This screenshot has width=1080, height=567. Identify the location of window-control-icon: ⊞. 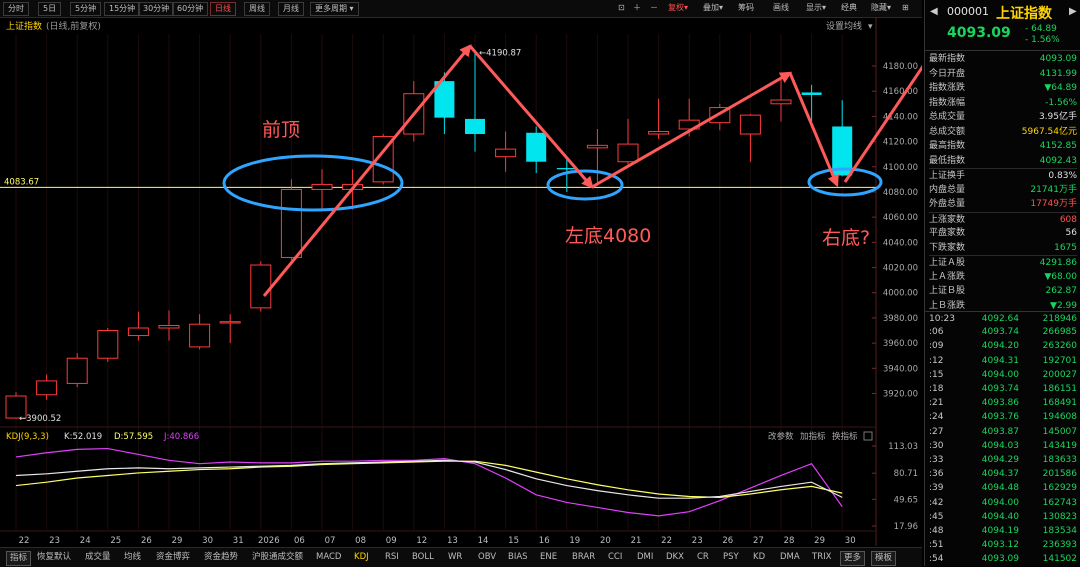
(905, 8).